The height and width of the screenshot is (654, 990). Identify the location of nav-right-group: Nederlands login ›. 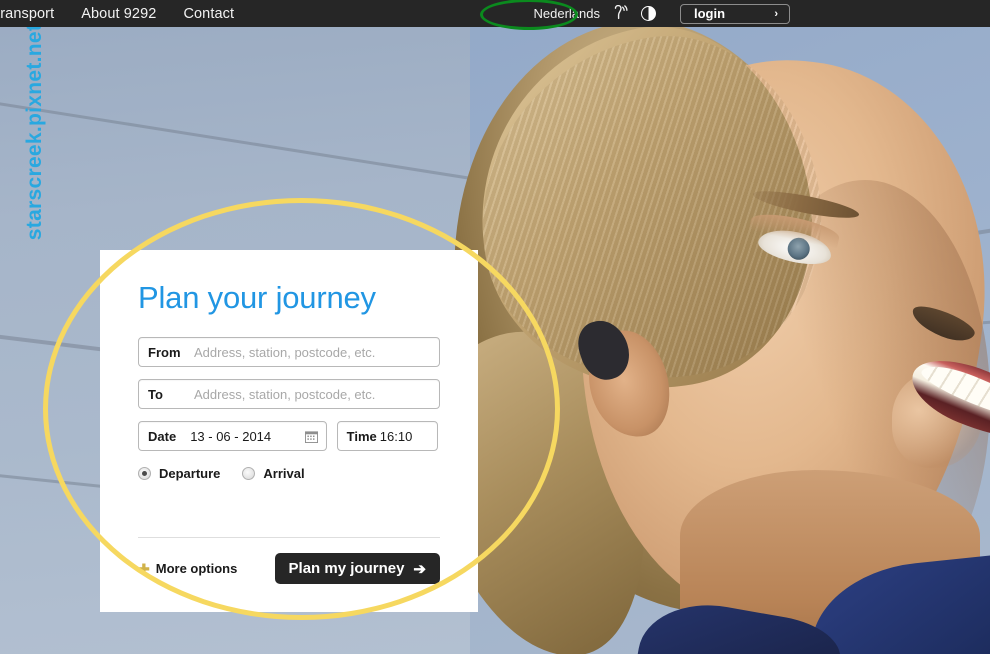
(659, 14).